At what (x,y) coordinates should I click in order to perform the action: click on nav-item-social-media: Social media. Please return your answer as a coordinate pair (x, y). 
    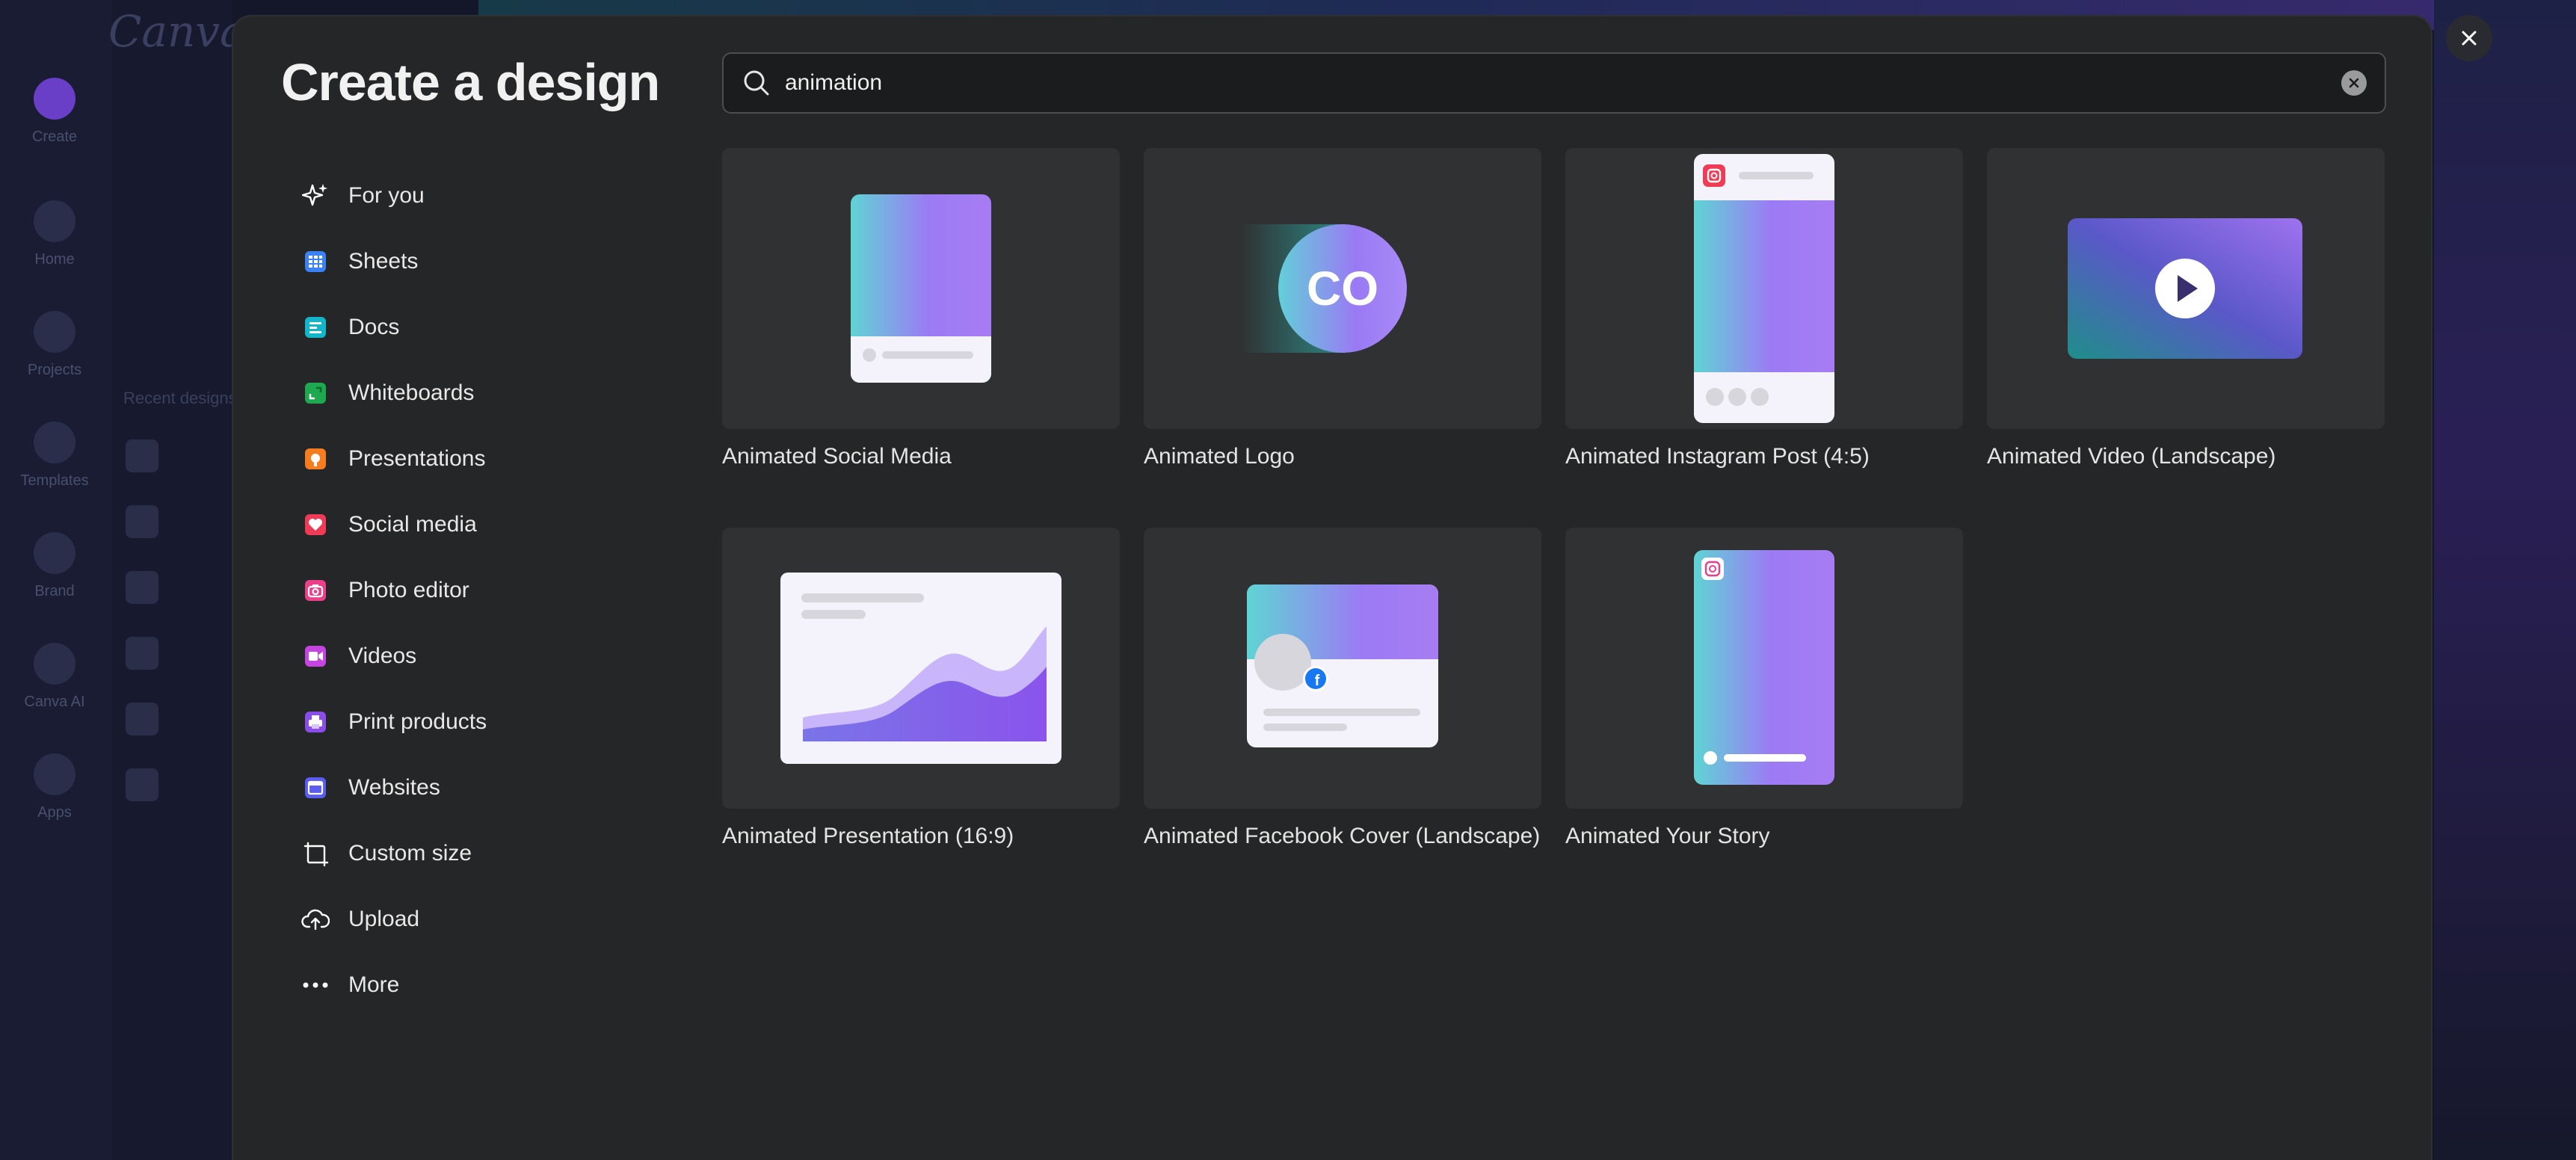
    Looking at the image, I should click on (495, 525).